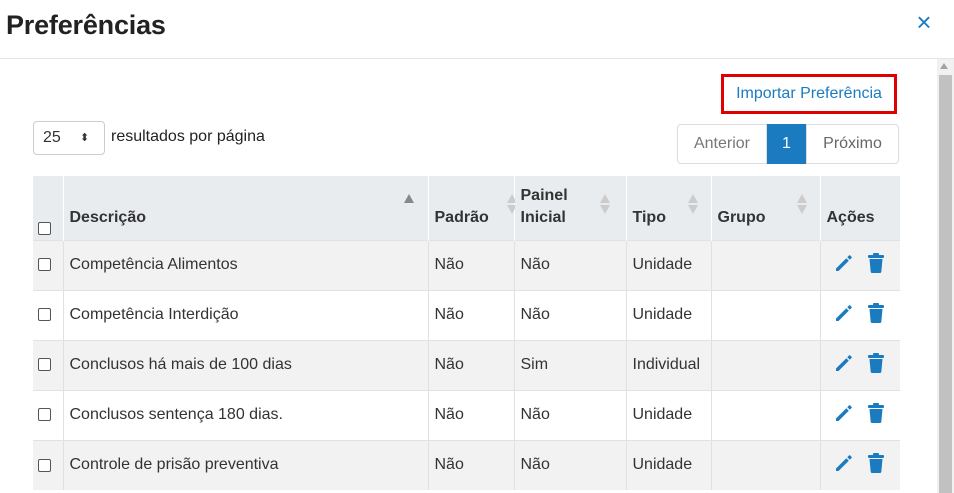  What do you see at coordinates (52, 137) in the screenshot?
I see `page-size-value: 25` at bounding box center [52, 137].